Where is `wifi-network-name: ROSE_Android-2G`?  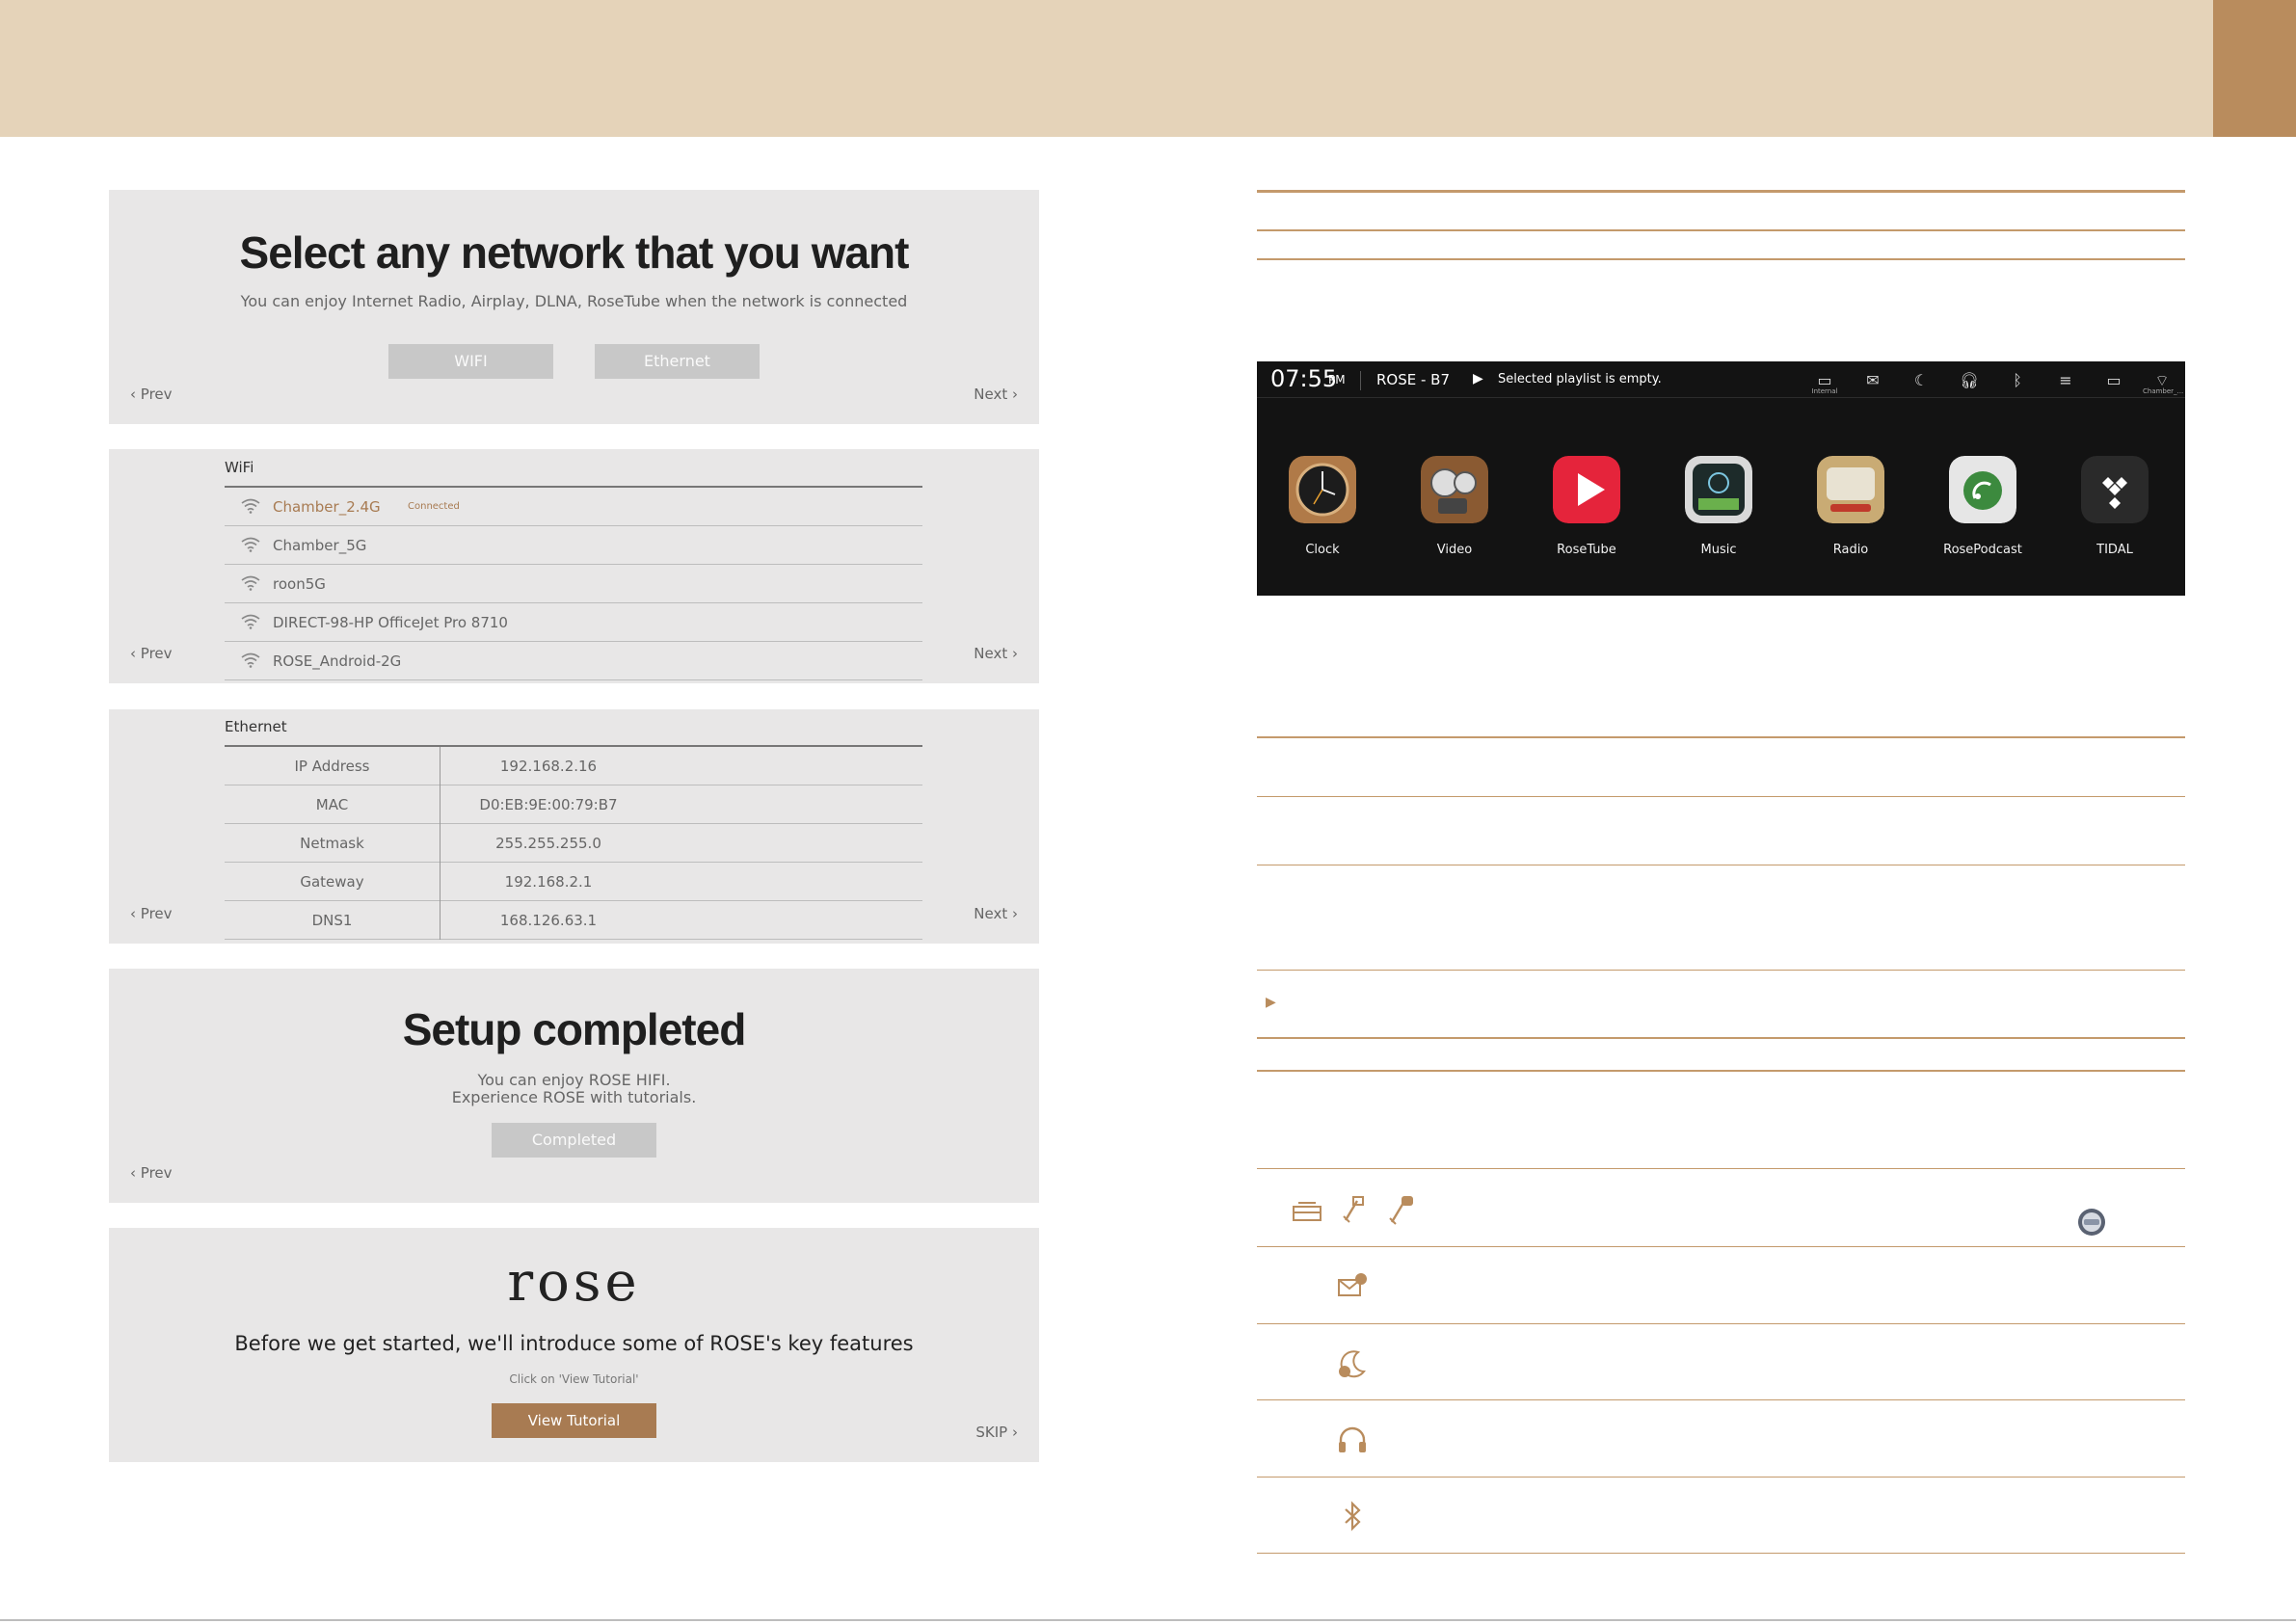 wifi-network-name: ROSE_Android-2G is located at coordinates (337, 661).